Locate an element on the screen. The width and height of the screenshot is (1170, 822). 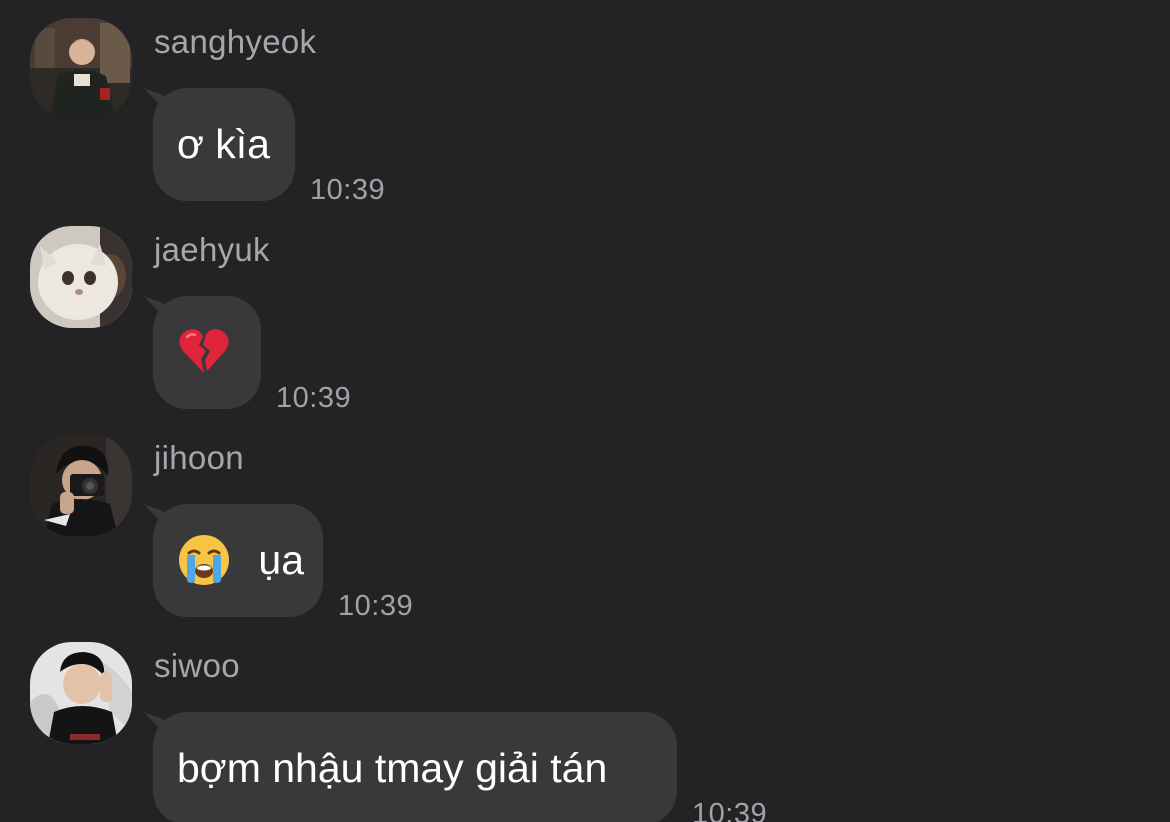
avatar-siwoo is located at coordinates (81, 693).